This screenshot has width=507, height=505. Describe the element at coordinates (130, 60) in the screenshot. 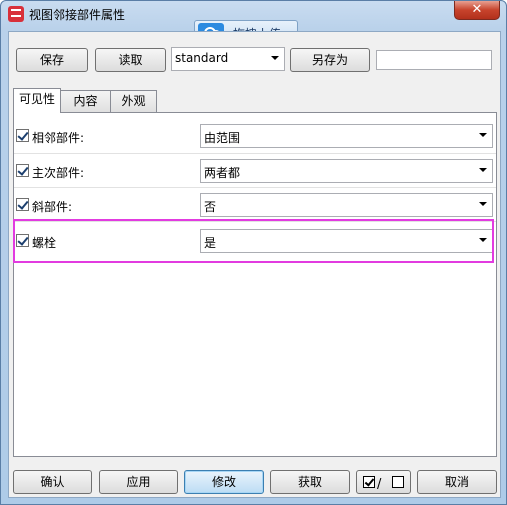

I see `load-button: 读取` at that location.